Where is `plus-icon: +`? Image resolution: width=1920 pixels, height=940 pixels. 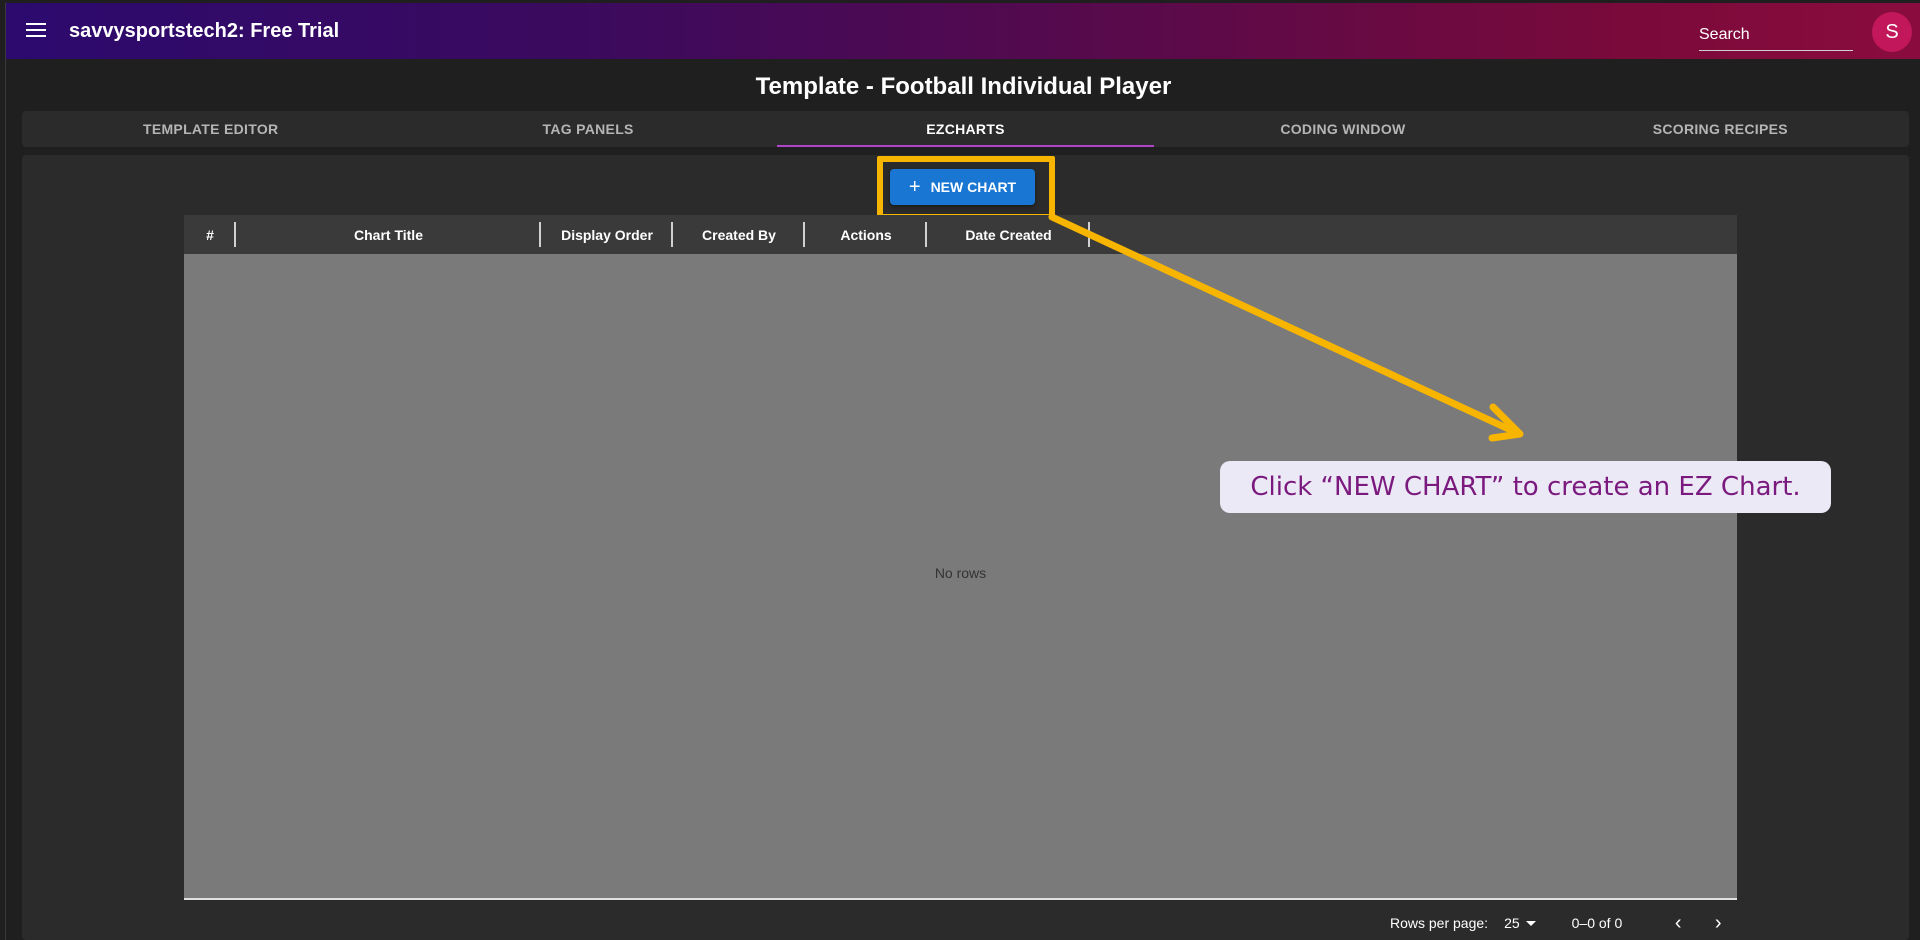 plus-icon: + is located at coordinates (914, 187).